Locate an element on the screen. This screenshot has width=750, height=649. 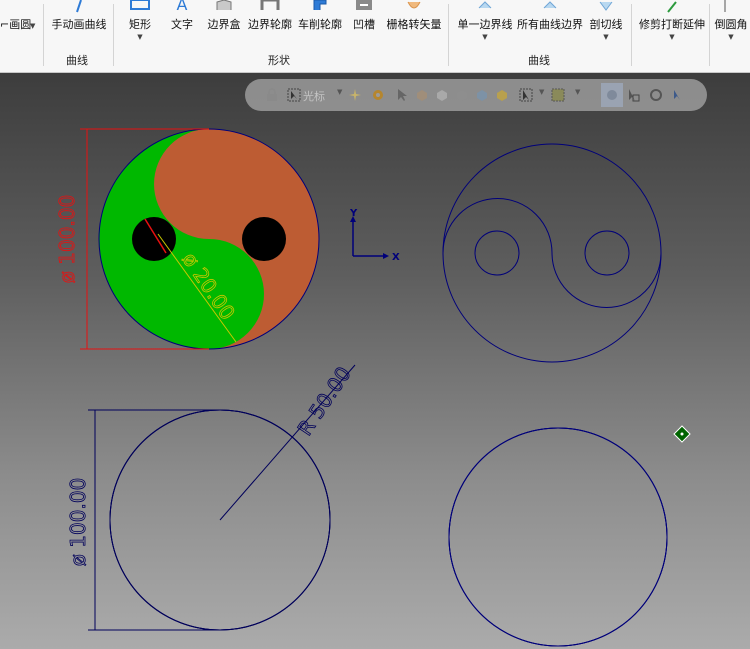
tool-label-groove: 凹槽 is located at coordinates (364, 24).